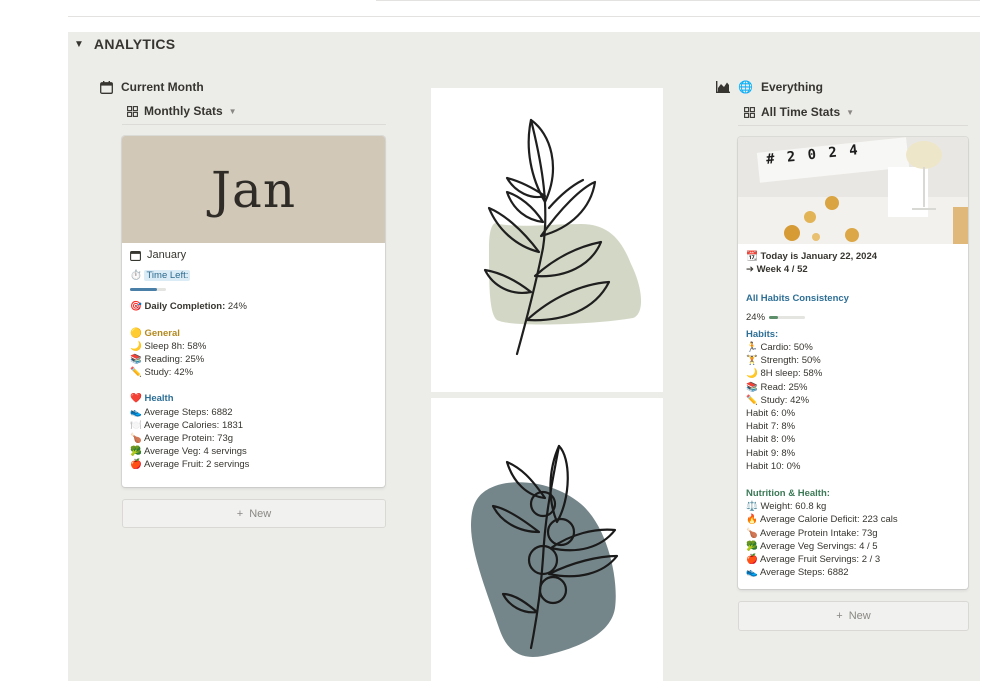  I want to click on all-time-stats-label: All Time Stats, so click(801, 112).